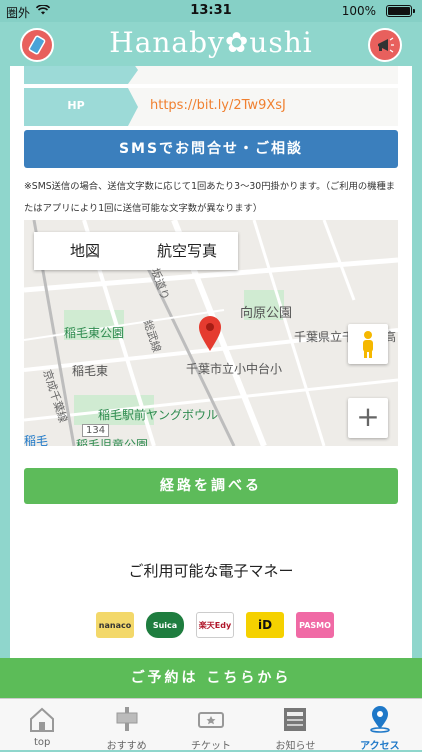 Image resolution: width=422 pixels, height=752 pixels. I want to click on reserve-button: ご予約は こちらから, so click(211, 678).